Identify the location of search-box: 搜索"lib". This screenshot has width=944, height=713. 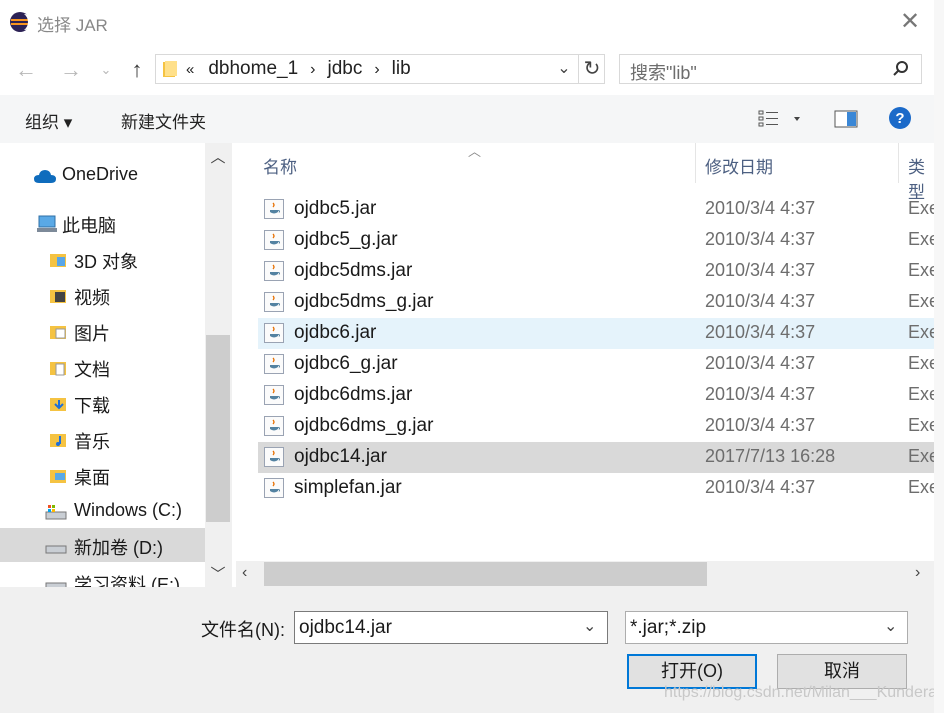
(770, 69).